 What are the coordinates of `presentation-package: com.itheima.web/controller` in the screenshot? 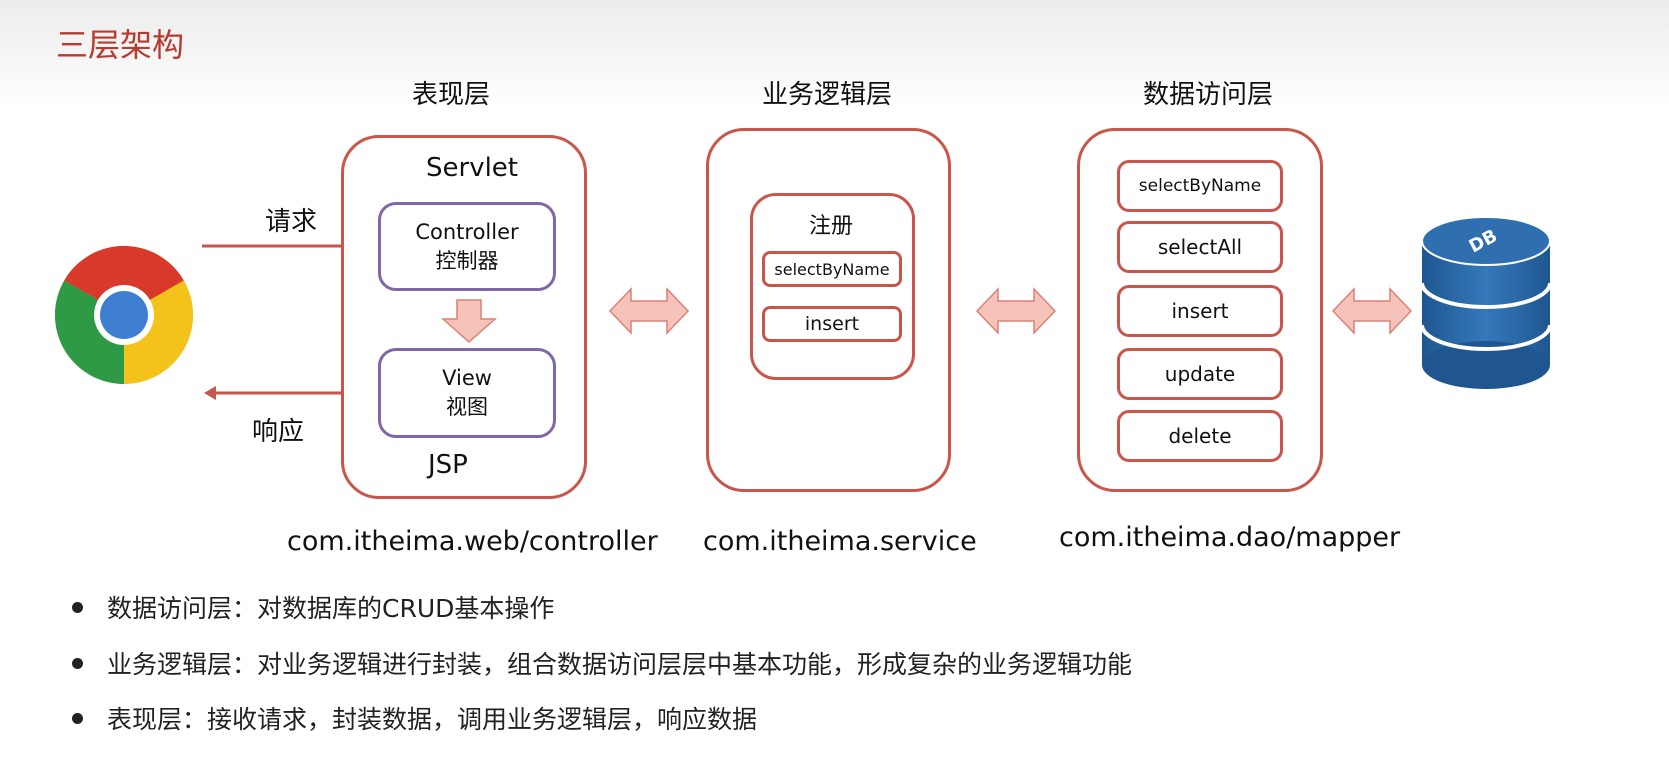 It's located at (472, 541).